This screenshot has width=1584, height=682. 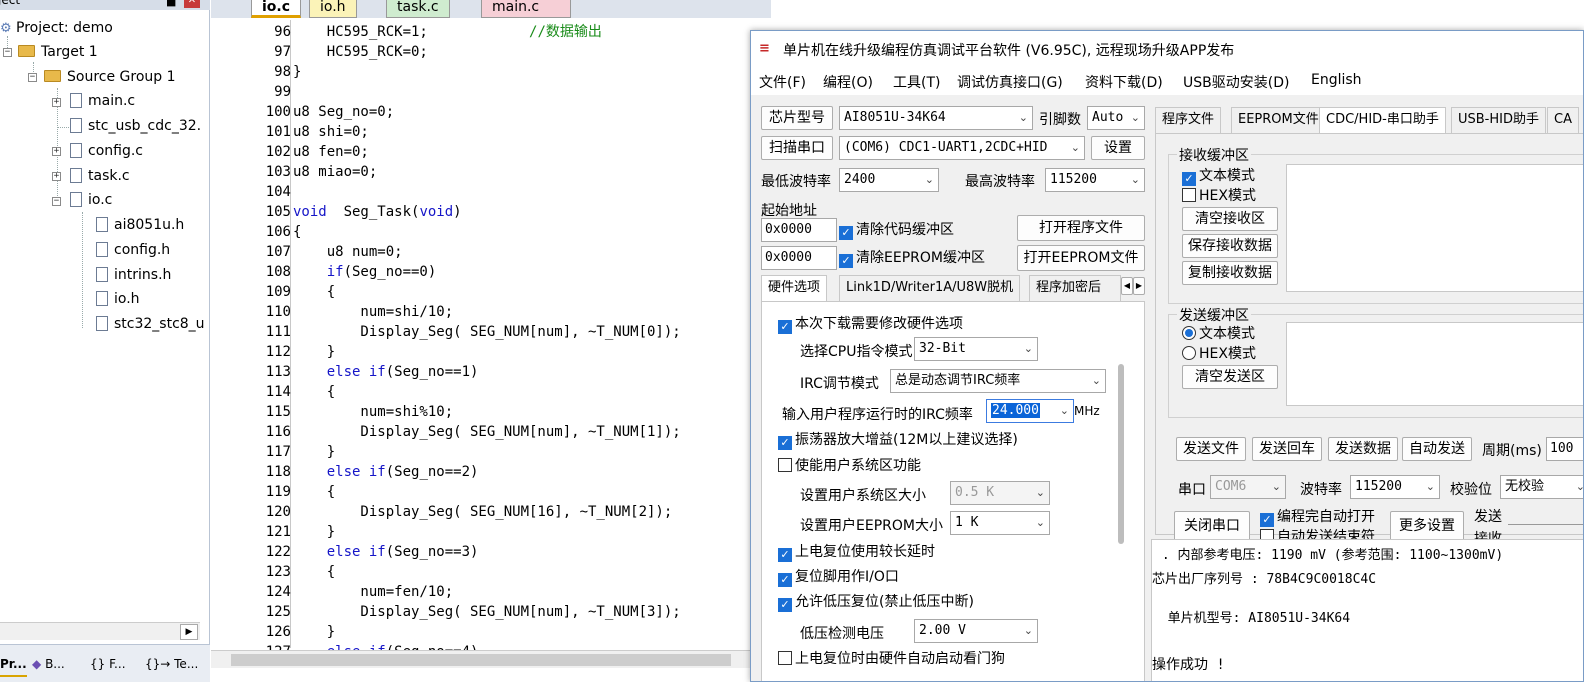 I want to click on code-line: u8 fen=0;, so click(x=331, y=152).